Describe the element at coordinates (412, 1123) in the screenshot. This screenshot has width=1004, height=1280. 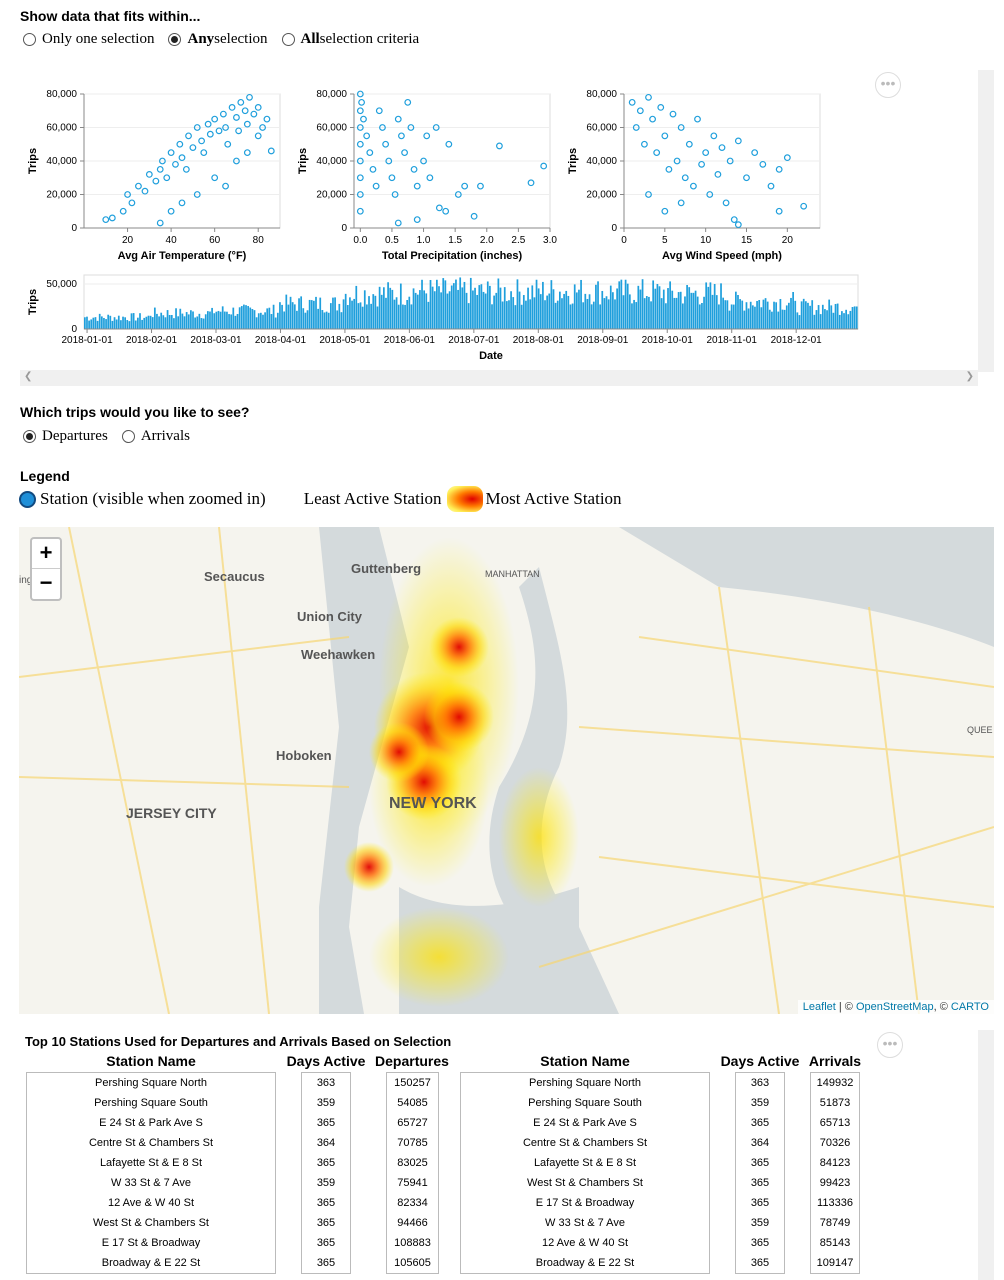
I see `dep-count-cell: 65727` at that location.